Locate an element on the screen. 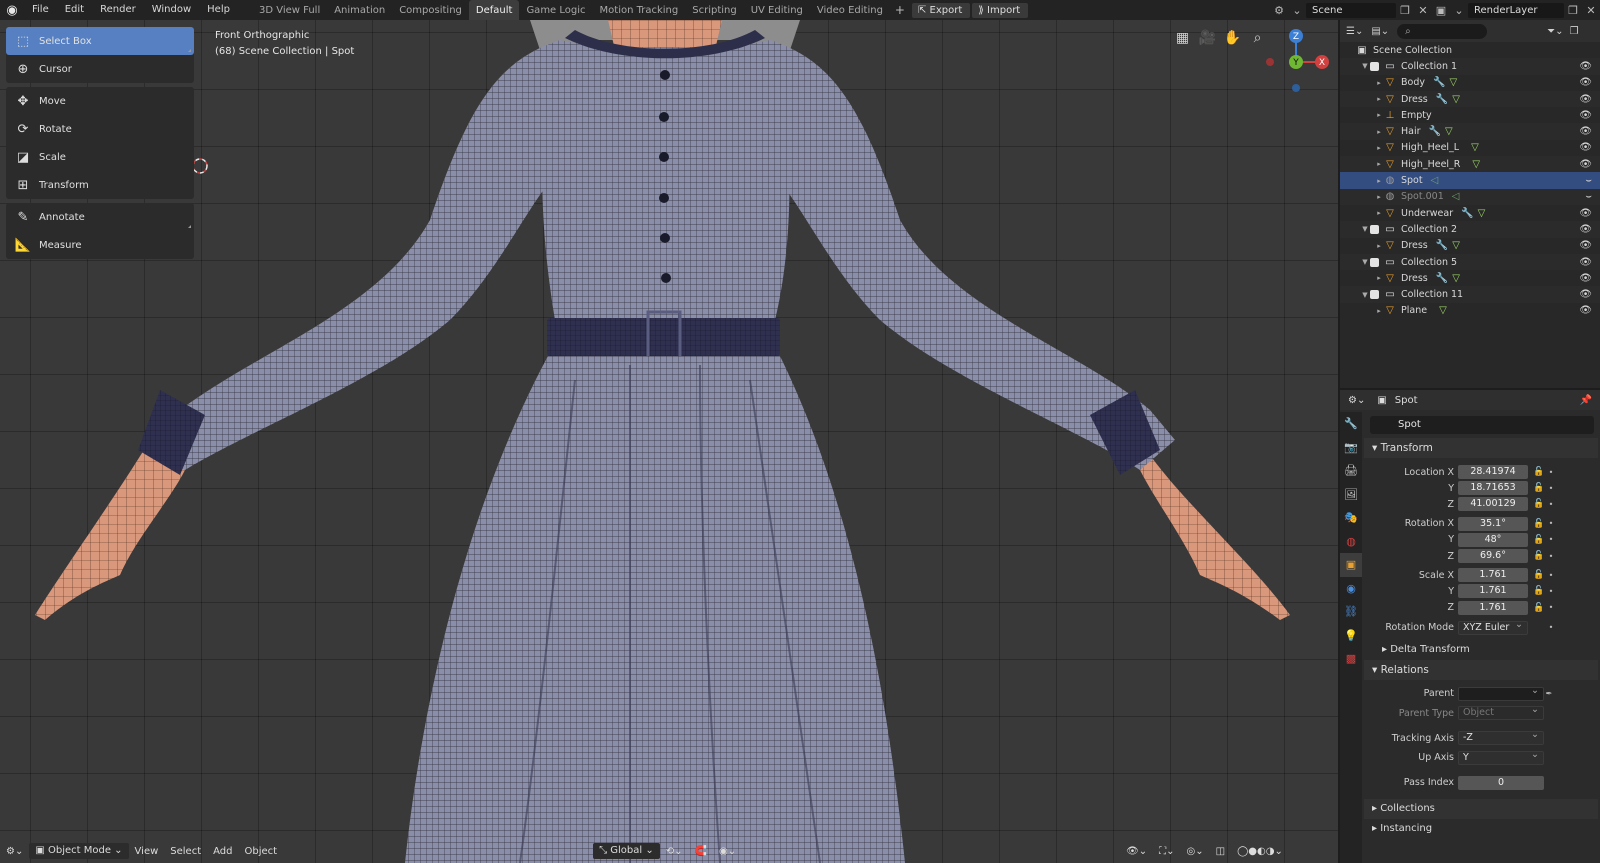 The height and width of the screenshot is (863, 1600). filter-icon: ⏷⌄ is located at coordinates (1555, 31).